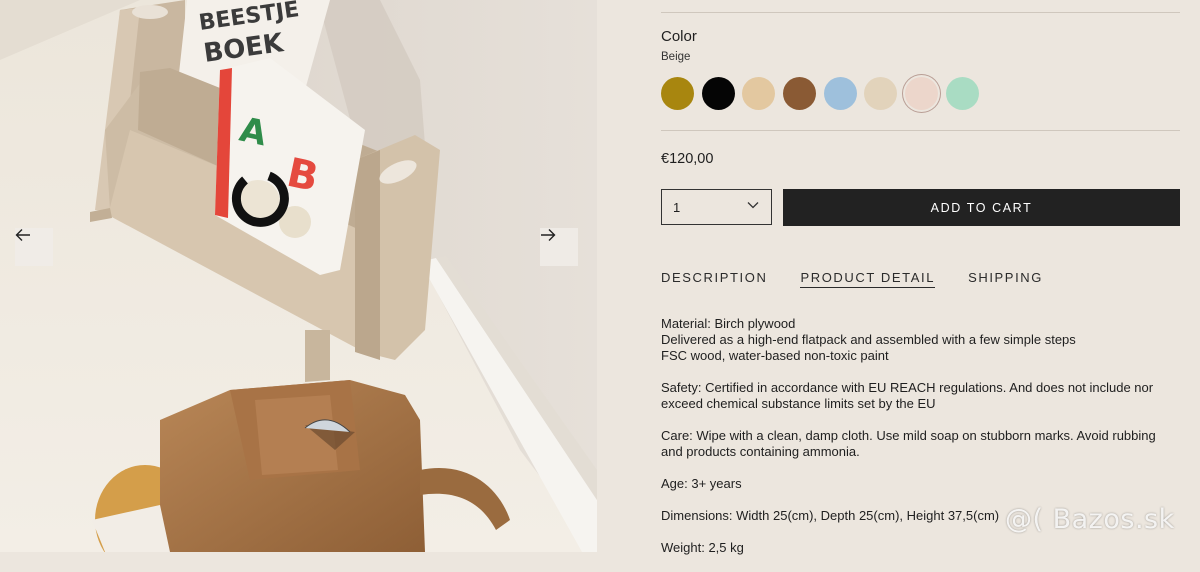 The image size is (1200, 572). Describe the element at coordinates (728, 323) in the screenshot. I see `detail-material: Material: Birch plywood` at that location.